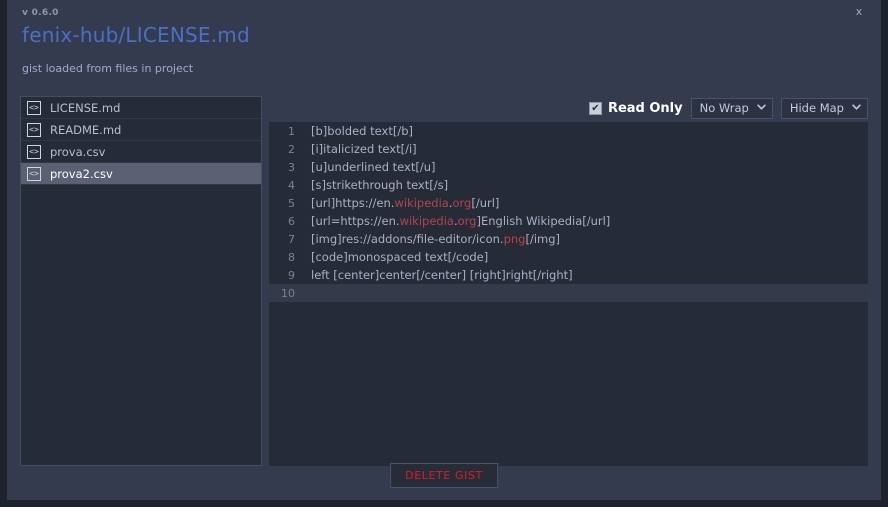 The image size is (888, 507). I want to click on line-number: 8, so click(291, 257).